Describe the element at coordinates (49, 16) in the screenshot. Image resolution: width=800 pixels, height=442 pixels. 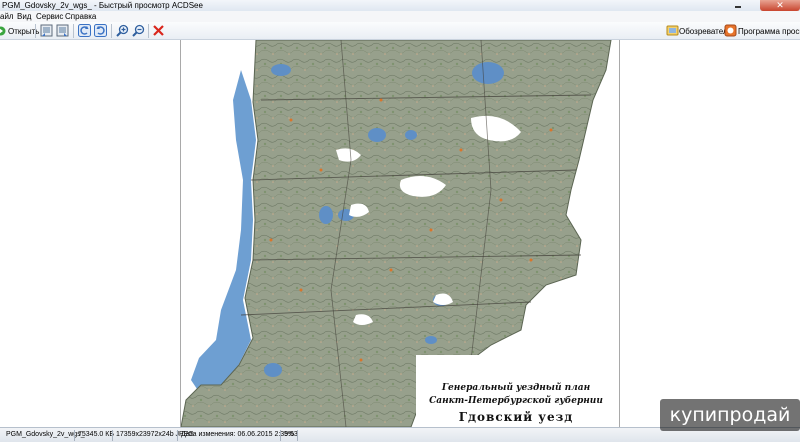
I see `menu-service: Сервис` at that location.